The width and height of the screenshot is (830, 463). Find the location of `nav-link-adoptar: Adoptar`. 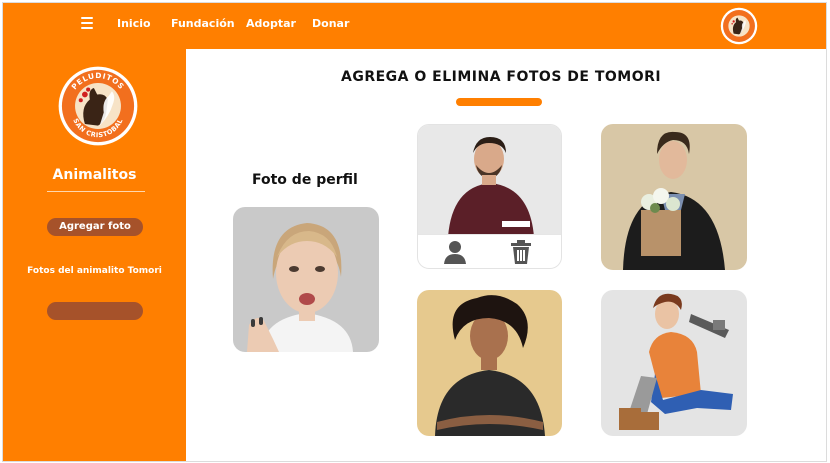

nav-link-adoptar: Adoptar is located at coordinates (271, 23).